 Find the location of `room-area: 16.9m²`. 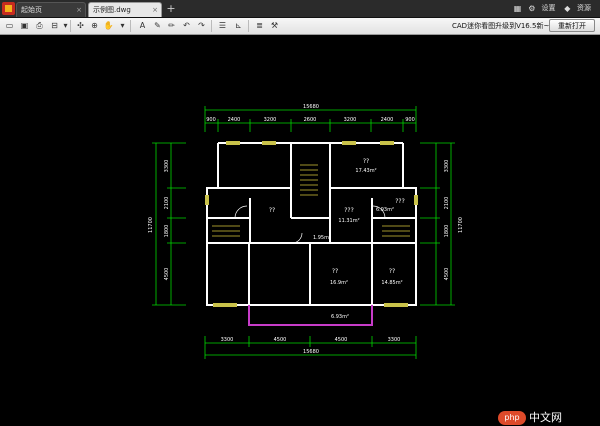

room-area: 16.9m² is located at coordinates (339, 283).